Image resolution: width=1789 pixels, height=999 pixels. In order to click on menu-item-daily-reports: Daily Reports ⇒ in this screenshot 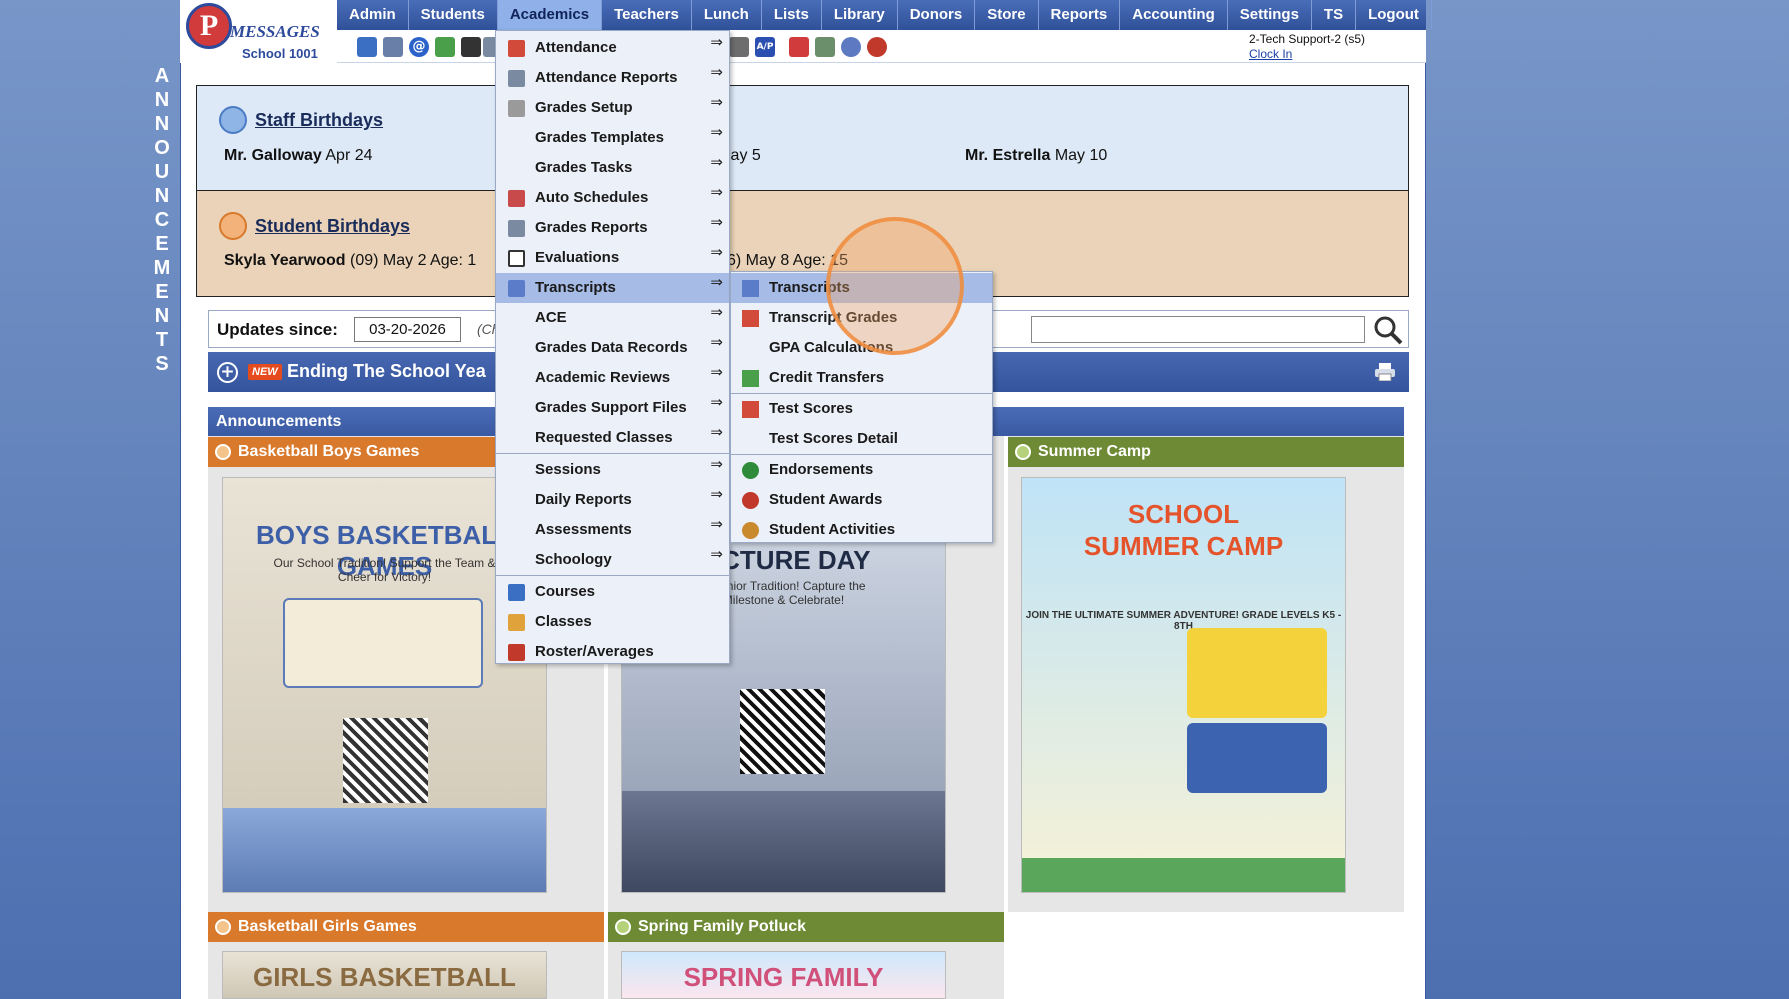, I will do `click(612, 500)`.